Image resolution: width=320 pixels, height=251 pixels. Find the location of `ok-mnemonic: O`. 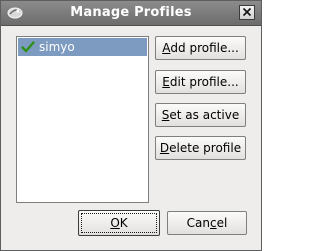

ok-mnemonic: O is located at coordinates (115, 223).